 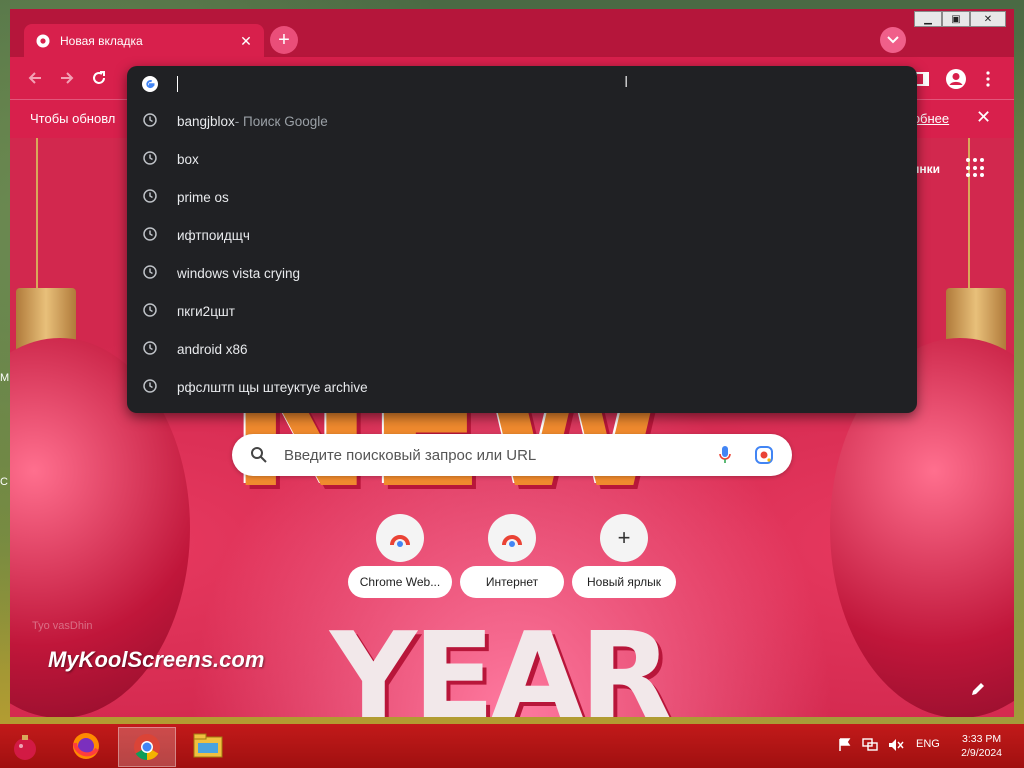 I want to click on chrome-taskbar-icon, so click(x=147, y=747).